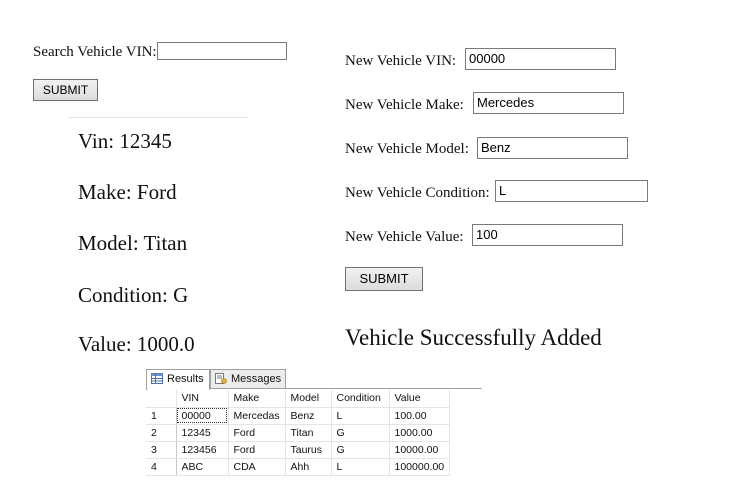 Image resolution: width=750 pixels, height=500 pixels. What do you see at coordinates (161, 399) in the screenshot?
I see `row-number-header` at bounding box center [161, 399].